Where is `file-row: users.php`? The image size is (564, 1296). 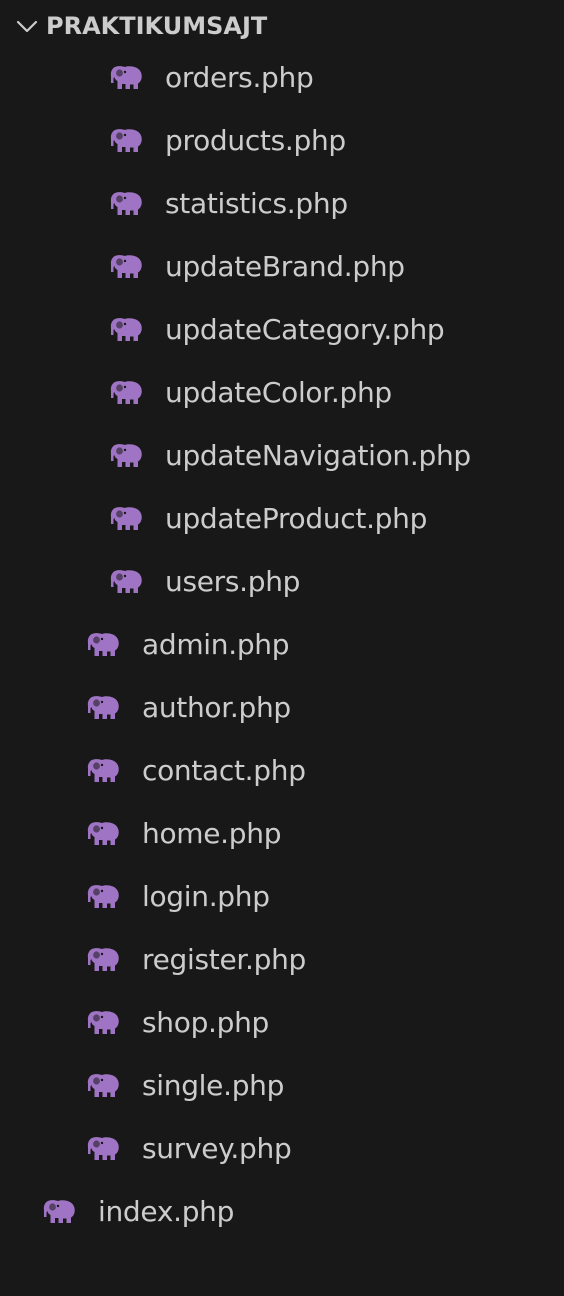
file-row: users.php is located at coordinates (282, 581).